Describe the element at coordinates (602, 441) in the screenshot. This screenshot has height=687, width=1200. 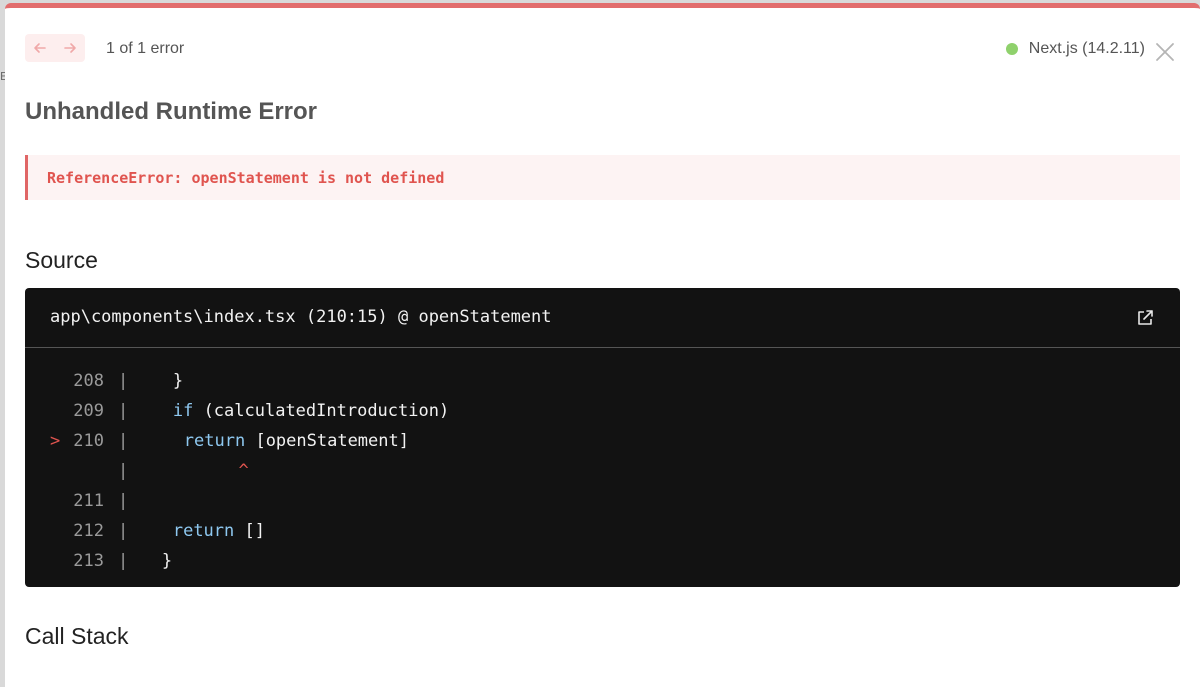
I see `code-line: >210 | return [openStatement]` at that location.